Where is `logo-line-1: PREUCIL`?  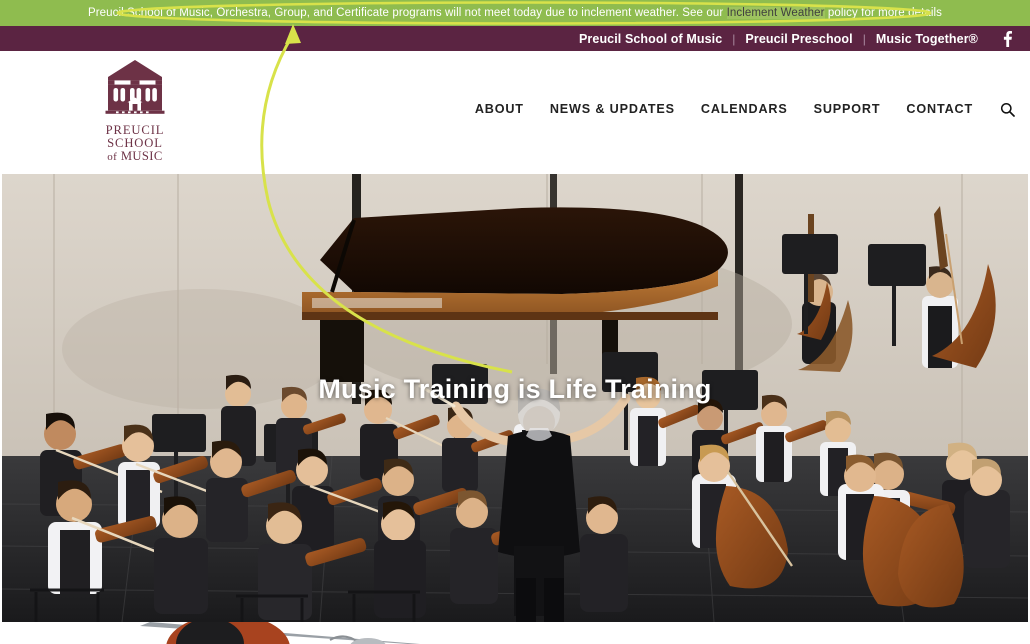
logo-line-1: PREUCIL is located at coordinates (135, 130).